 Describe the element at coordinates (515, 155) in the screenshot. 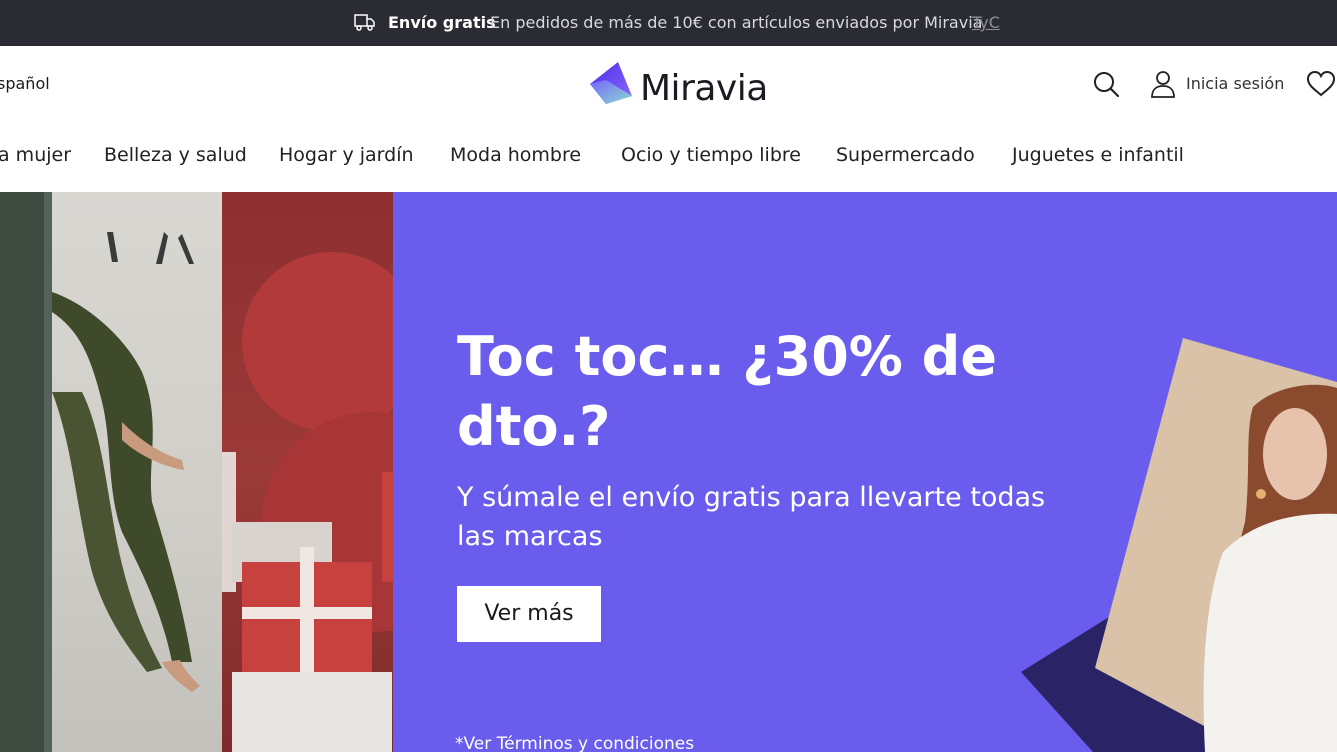

I see `nav-item-moda-hombre: Moda hombre` at that location.